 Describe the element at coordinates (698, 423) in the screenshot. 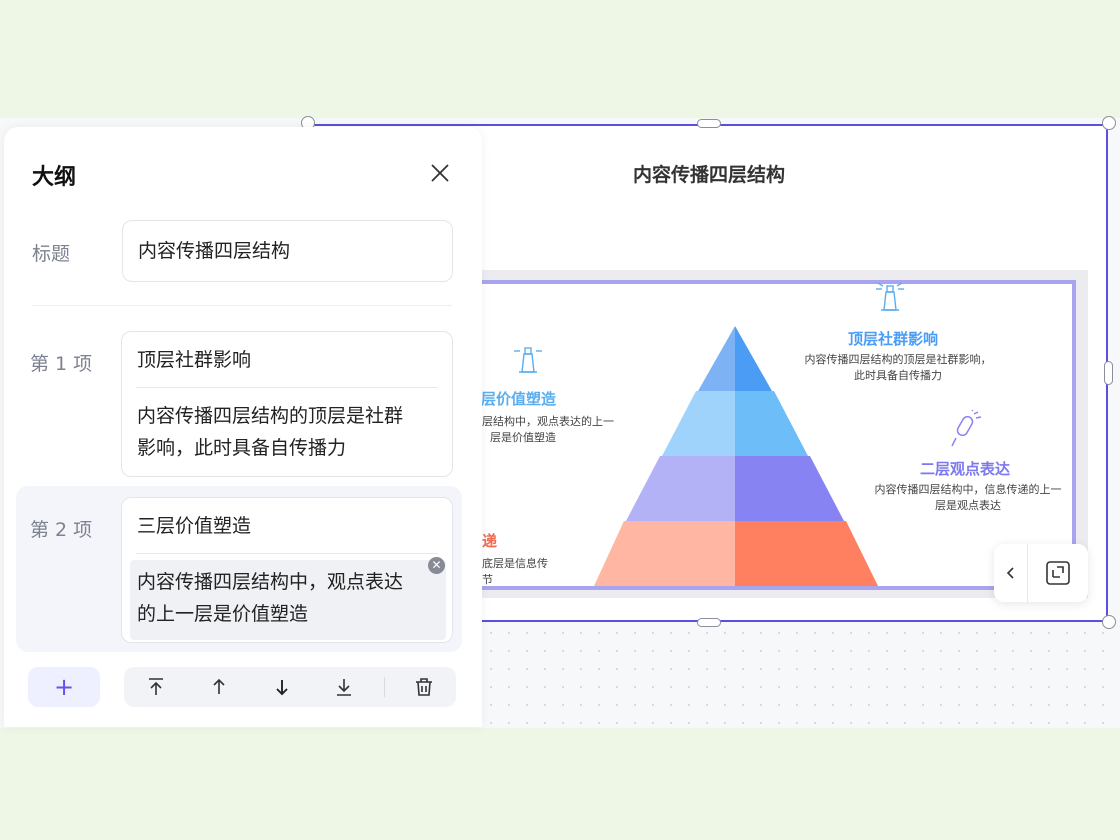

I see `pyramid-level-2-left` at that location.